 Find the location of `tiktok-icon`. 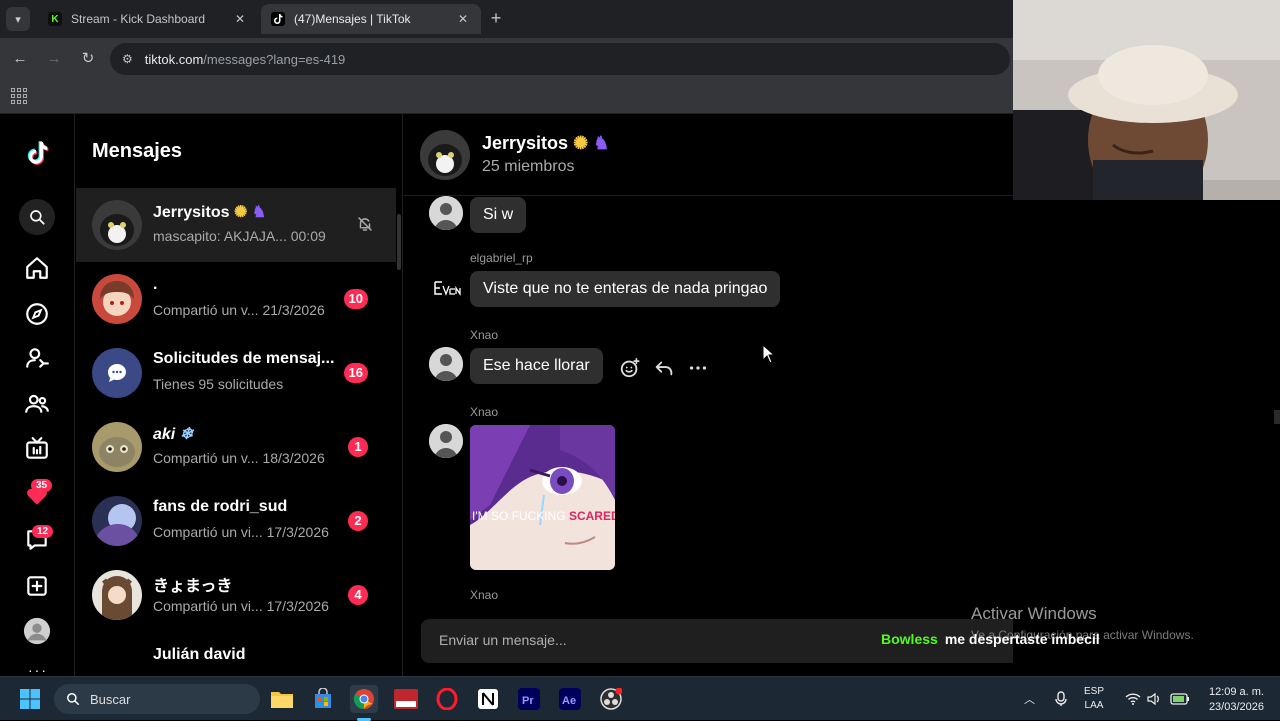

tiktok-icon is located at coordinates (278, 19).